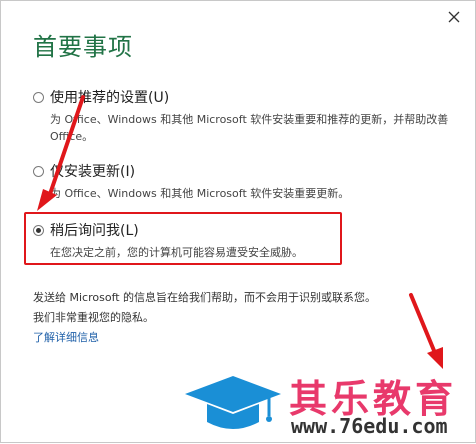  What do you see at coordinates (83, 47) in the screenshot?
I see `dialog-title: 首要事项` at bounding box center [83, 47].